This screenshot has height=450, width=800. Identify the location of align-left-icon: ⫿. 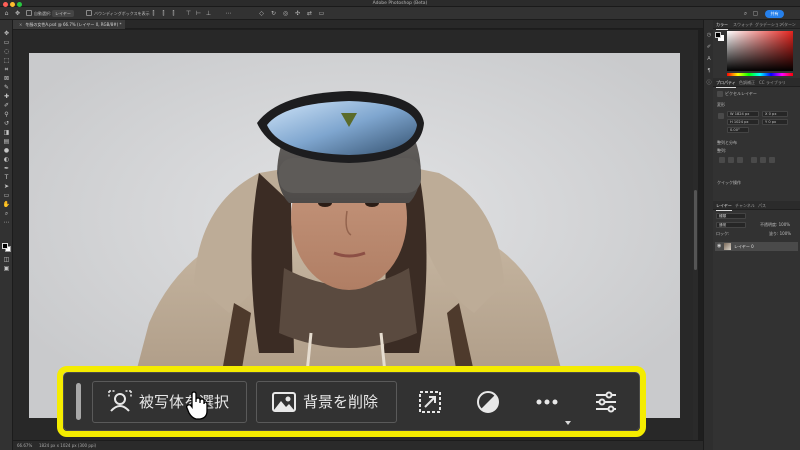
(153, 13).